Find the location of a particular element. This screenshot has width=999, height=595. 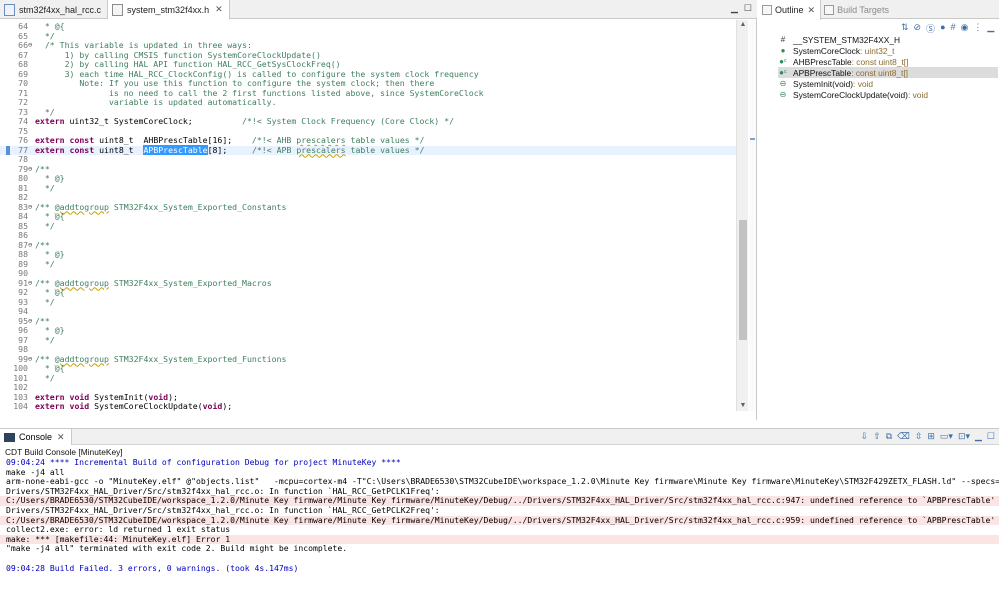

code-line: 97 */ is located at coordinates (368, 339).